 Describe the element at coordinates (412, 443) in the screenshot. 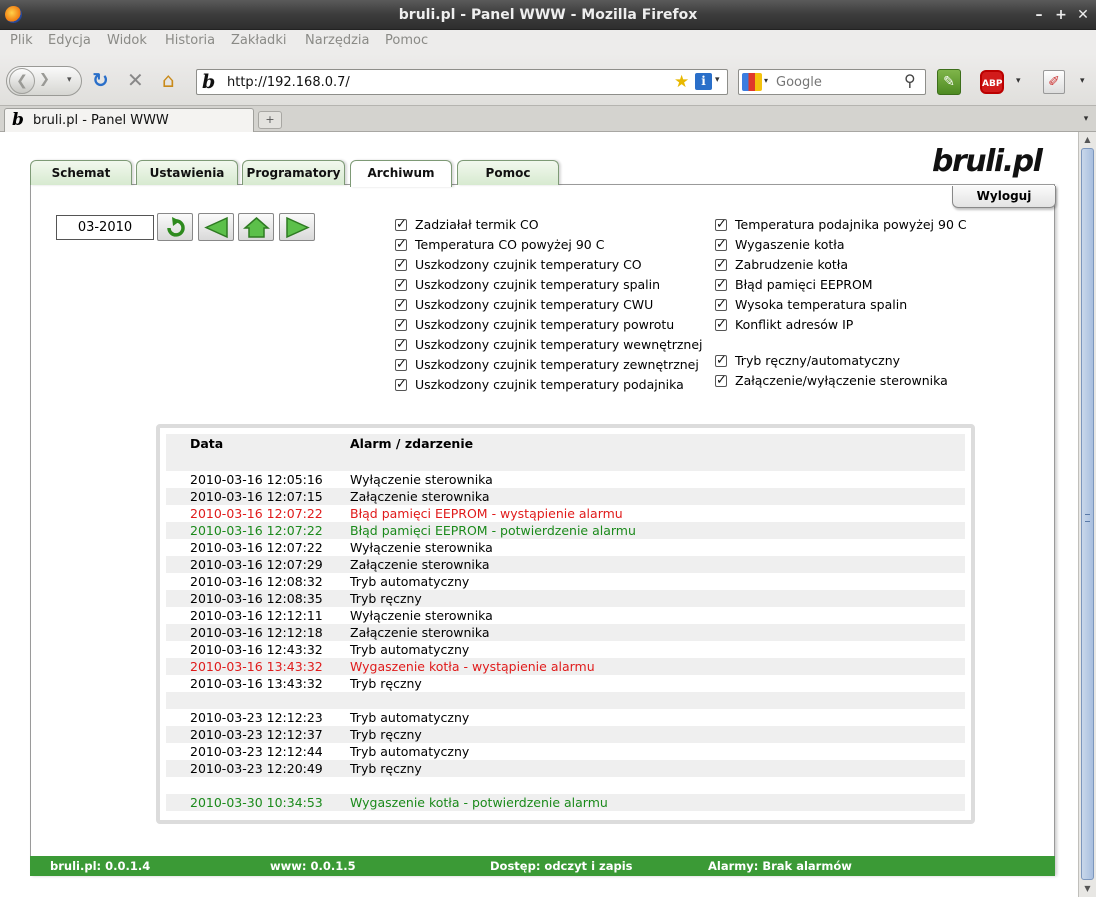

I see `column-header-event: Alarm / zdarzenie` at that location.